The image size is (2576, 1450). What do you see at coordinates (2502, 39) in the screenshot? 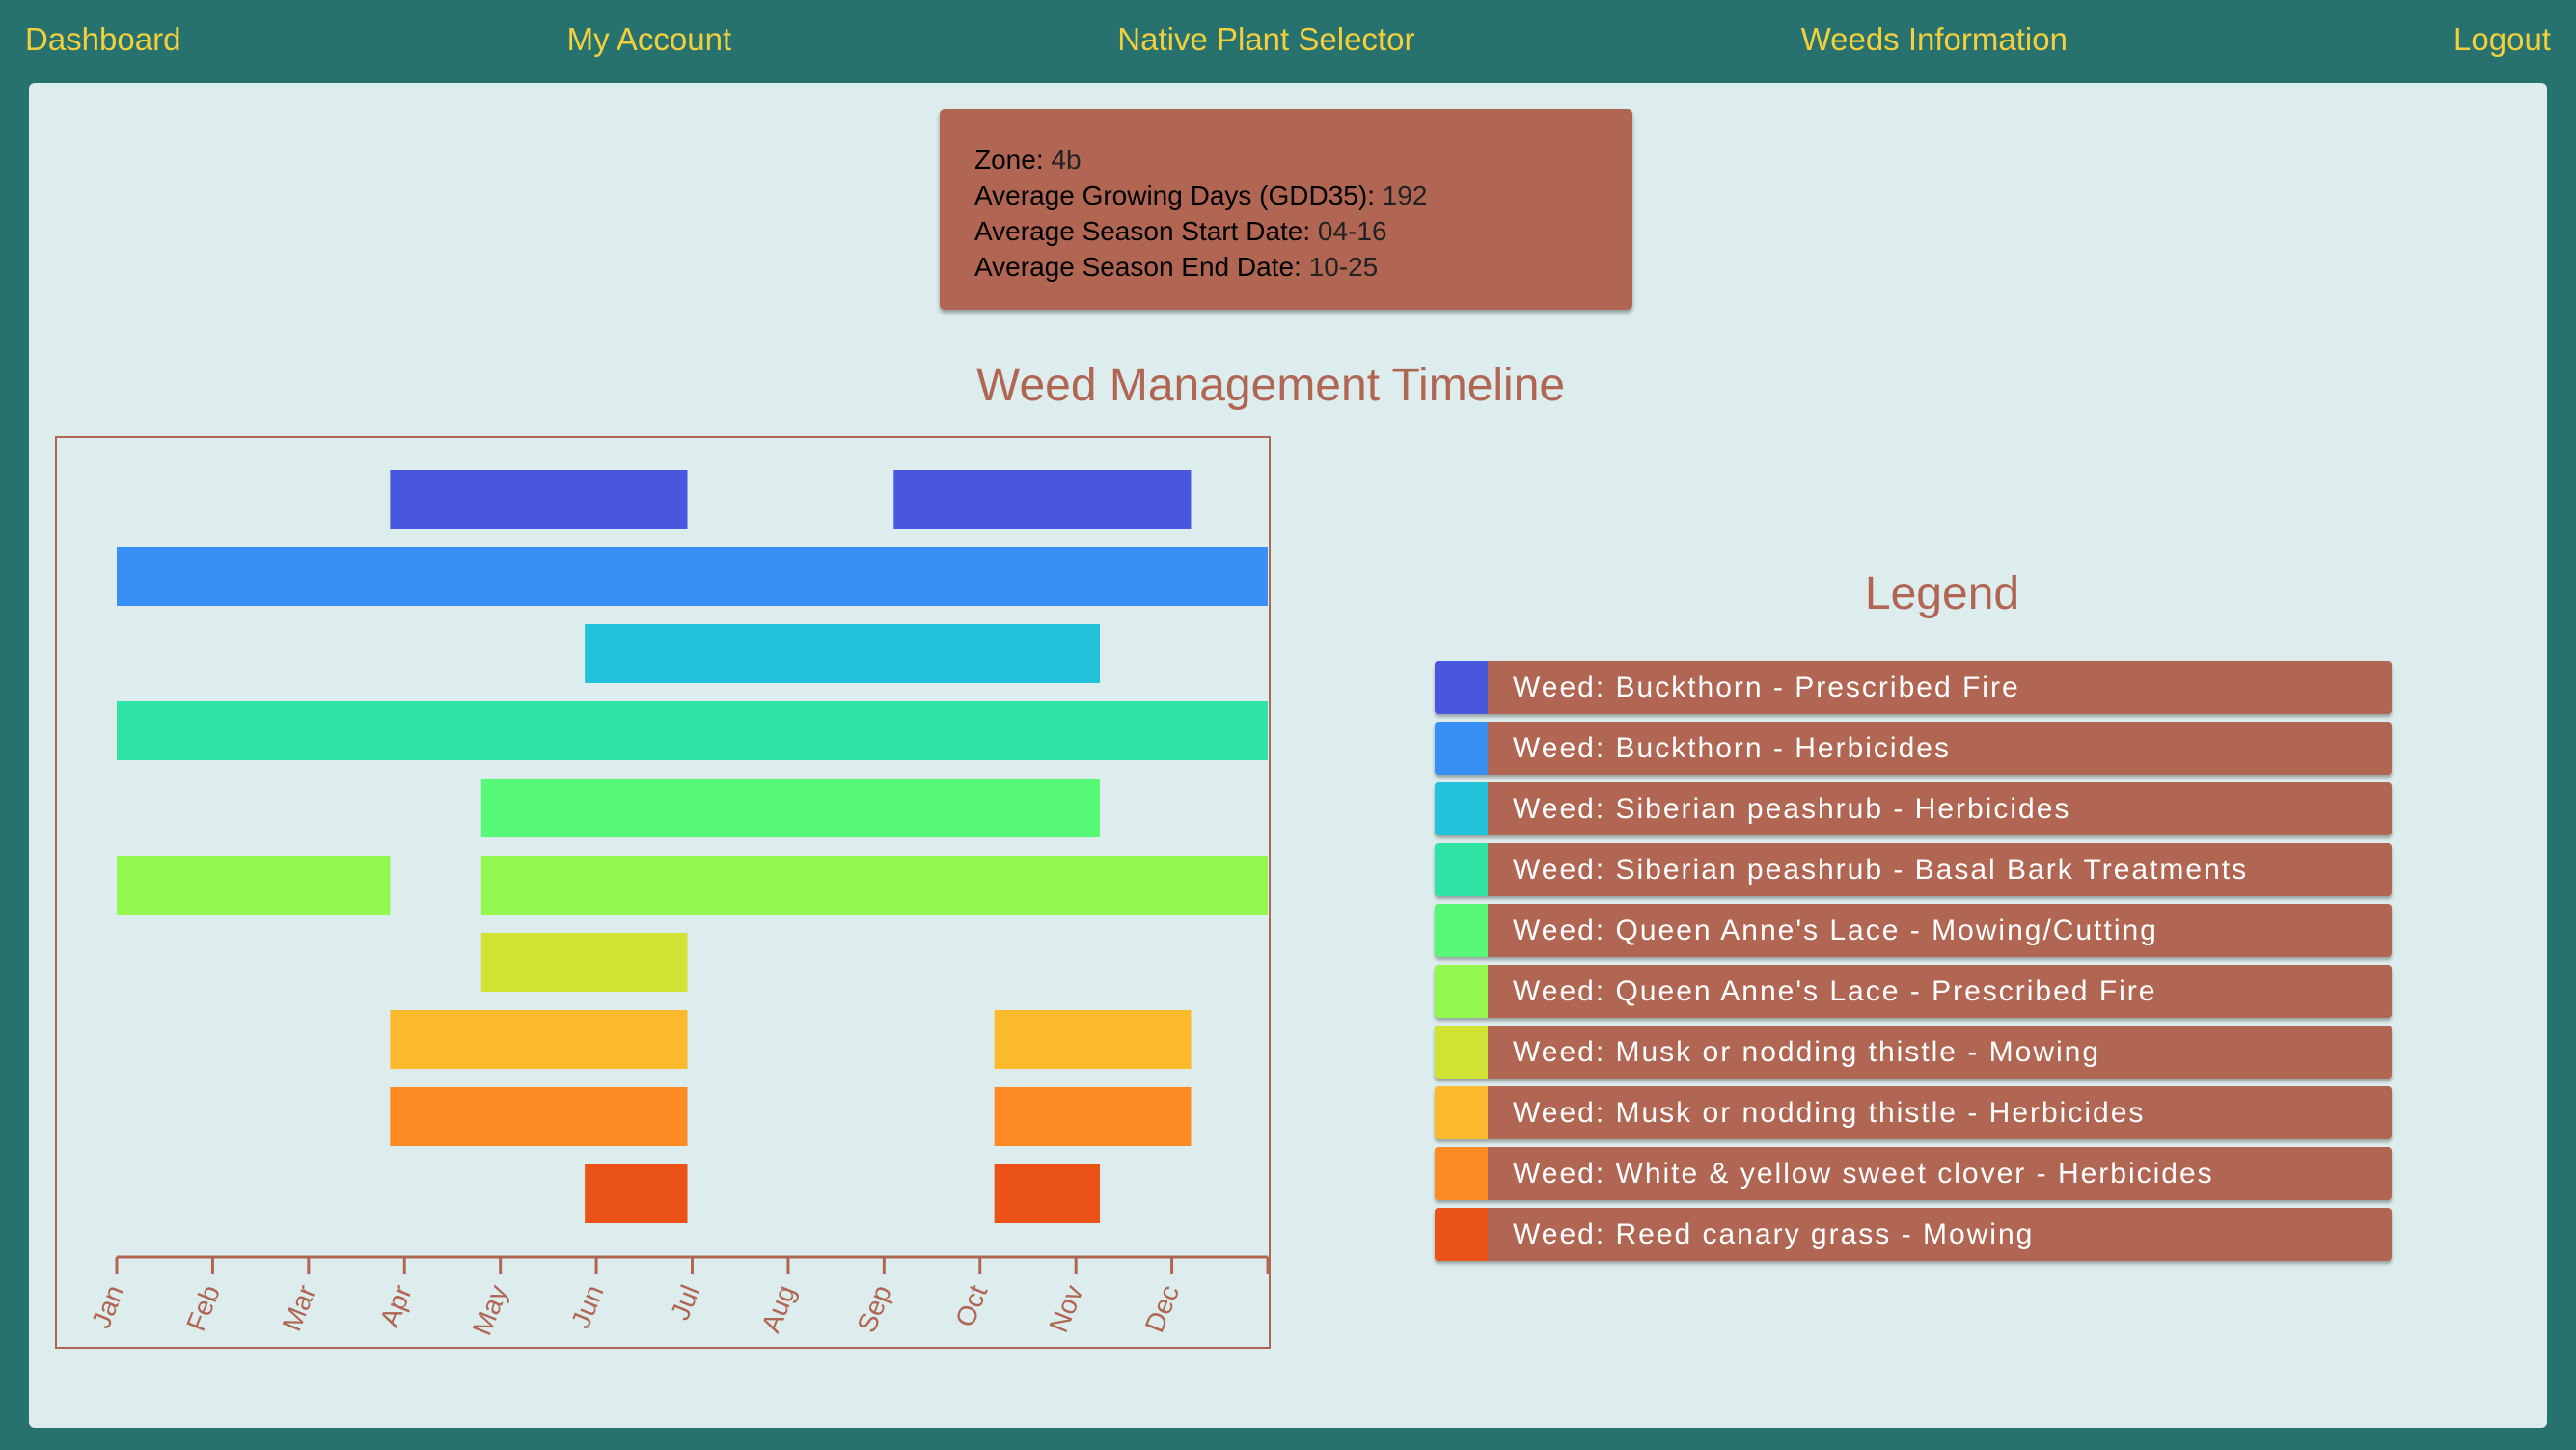
I see `nav-logout: Logout` at bounding box center [2502, 39].